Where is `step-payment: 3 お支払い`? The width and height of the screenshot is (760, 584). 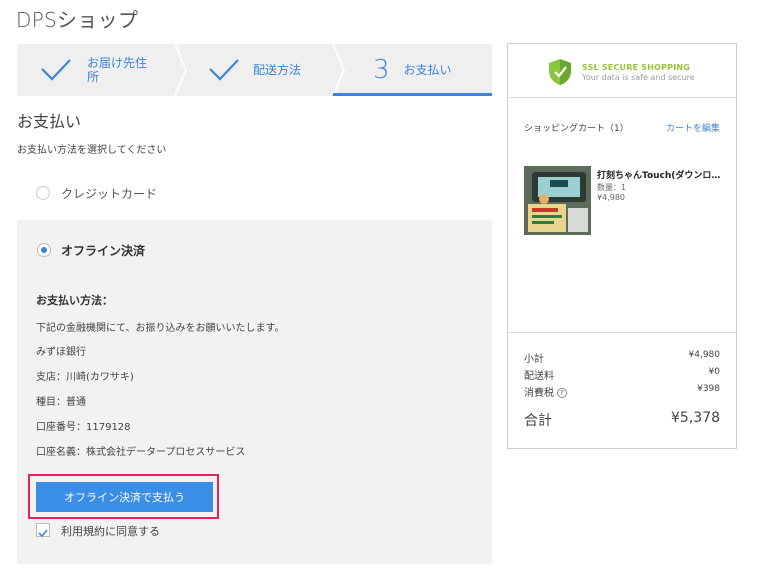
step-payment: 3 お支払い is located at coordinates (412, 70).